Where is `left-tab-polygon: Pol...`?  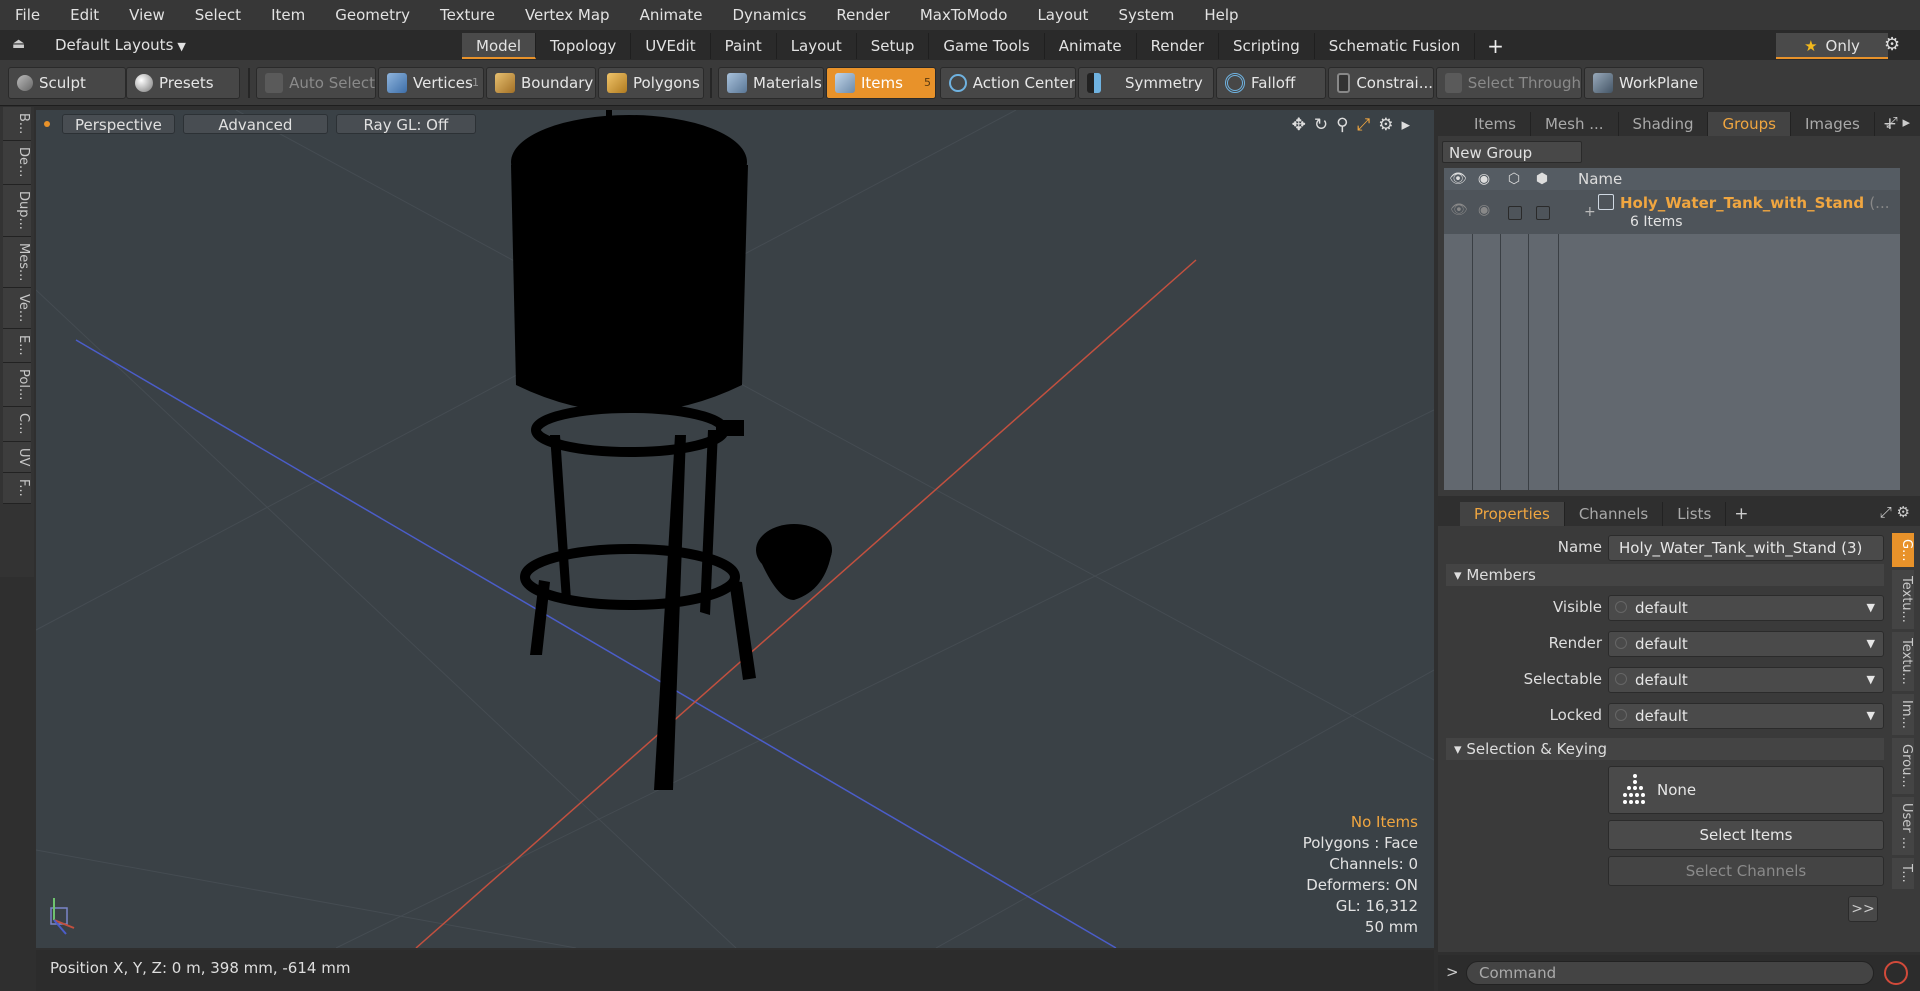
left-tab-polygon: Pol... is located at coordinates (17, 385).